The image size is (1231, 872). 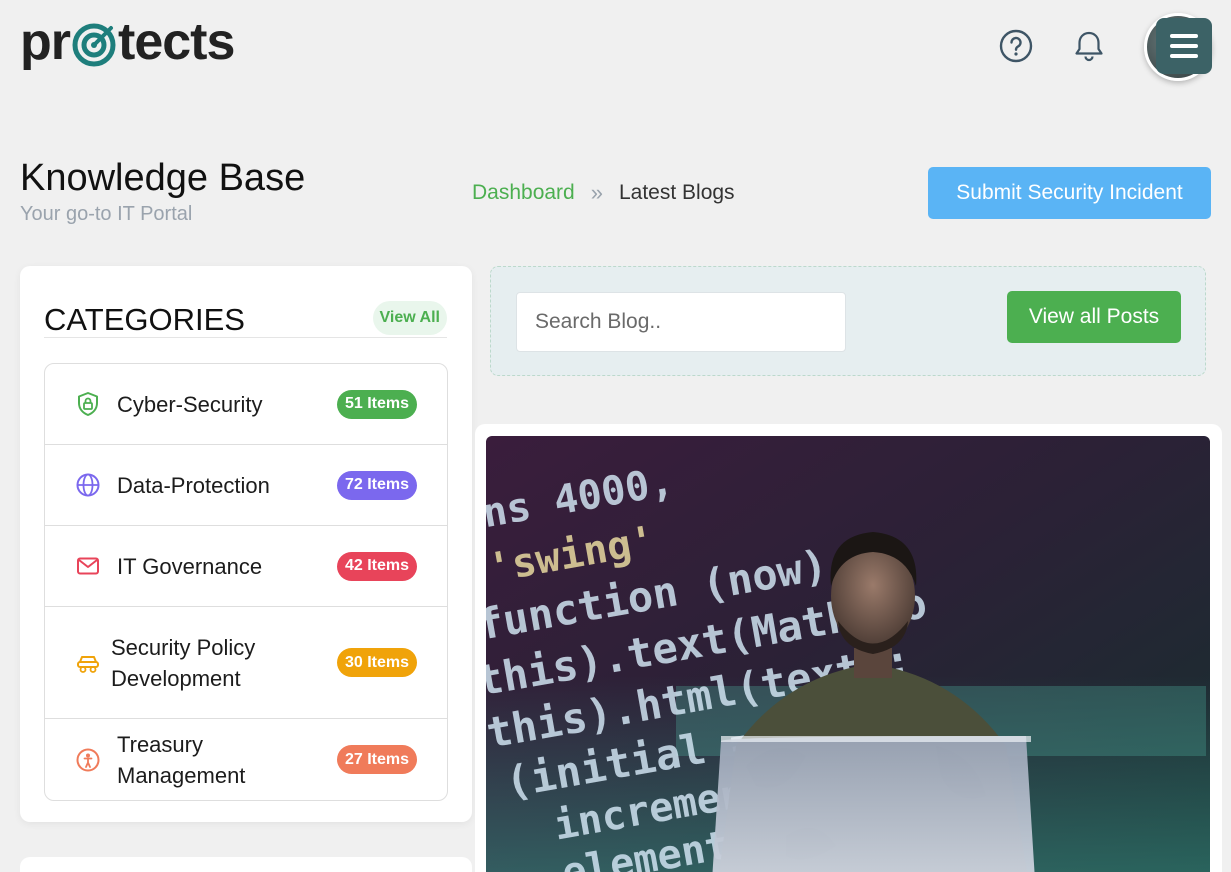 I want to click on category-count-badge: 42 Items, so click(x=376, y=566).